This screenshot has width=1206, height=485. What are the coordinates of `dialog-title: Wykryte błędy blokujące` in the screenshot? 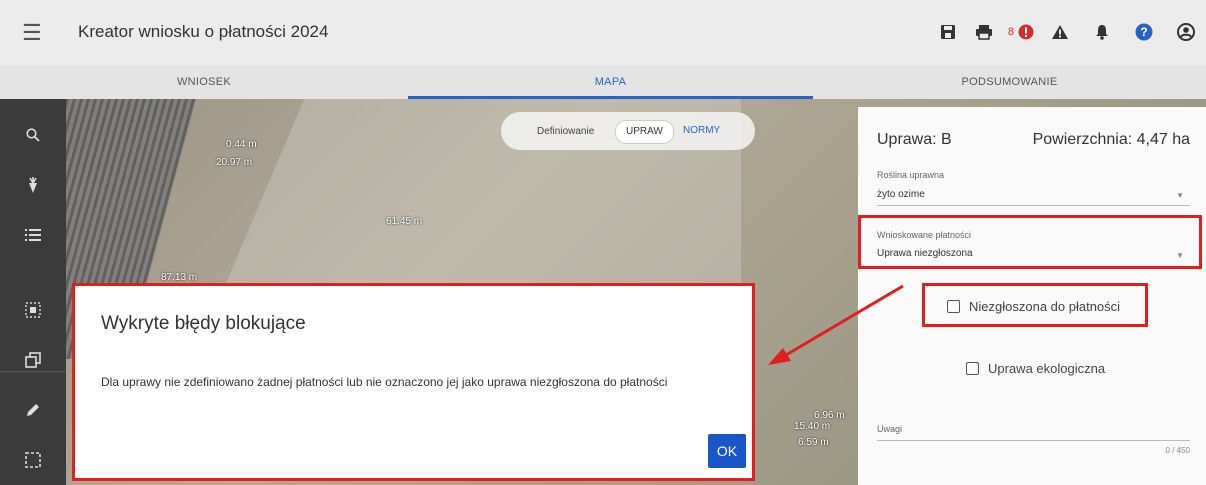 It's located at (203, 323).